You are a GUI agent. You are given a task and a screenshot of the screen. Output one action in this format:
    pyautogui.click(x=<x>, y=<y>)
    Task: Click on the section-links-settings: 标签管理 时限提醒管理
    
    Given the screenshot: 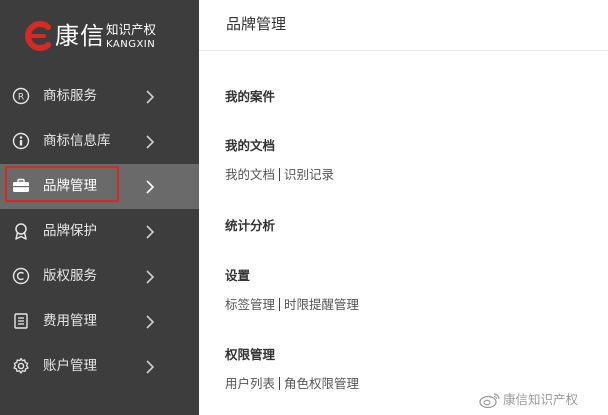 What is the action you would take?
    pyautogui.click(x=292, y=305)
    